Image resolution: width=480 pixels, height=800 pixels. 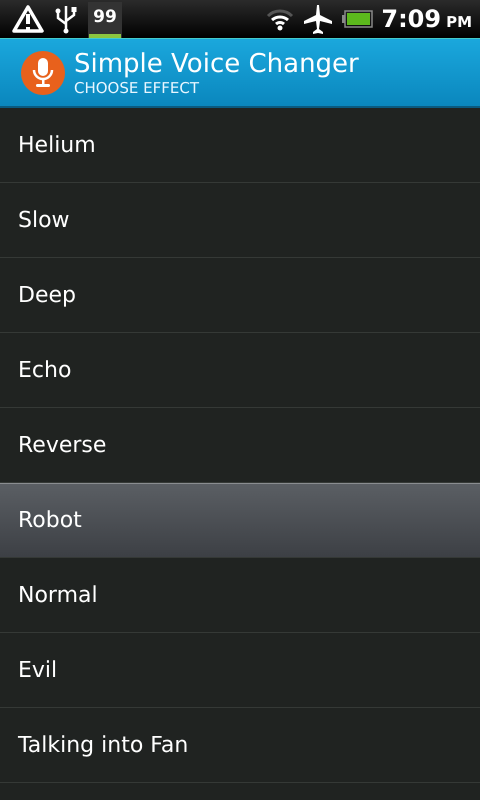 What do you see at coordinates (66, 19) in the screenshot?
I see `usb-icon` at bounding box center [66, 19].